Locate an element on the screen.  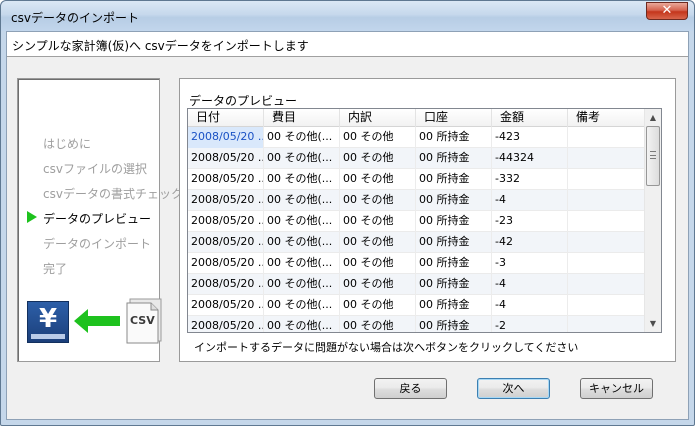
table-row: 2008/05/20 ... 00 その他(... 00 その他 00 所持金 -423 is located at coordinates (417, 137).